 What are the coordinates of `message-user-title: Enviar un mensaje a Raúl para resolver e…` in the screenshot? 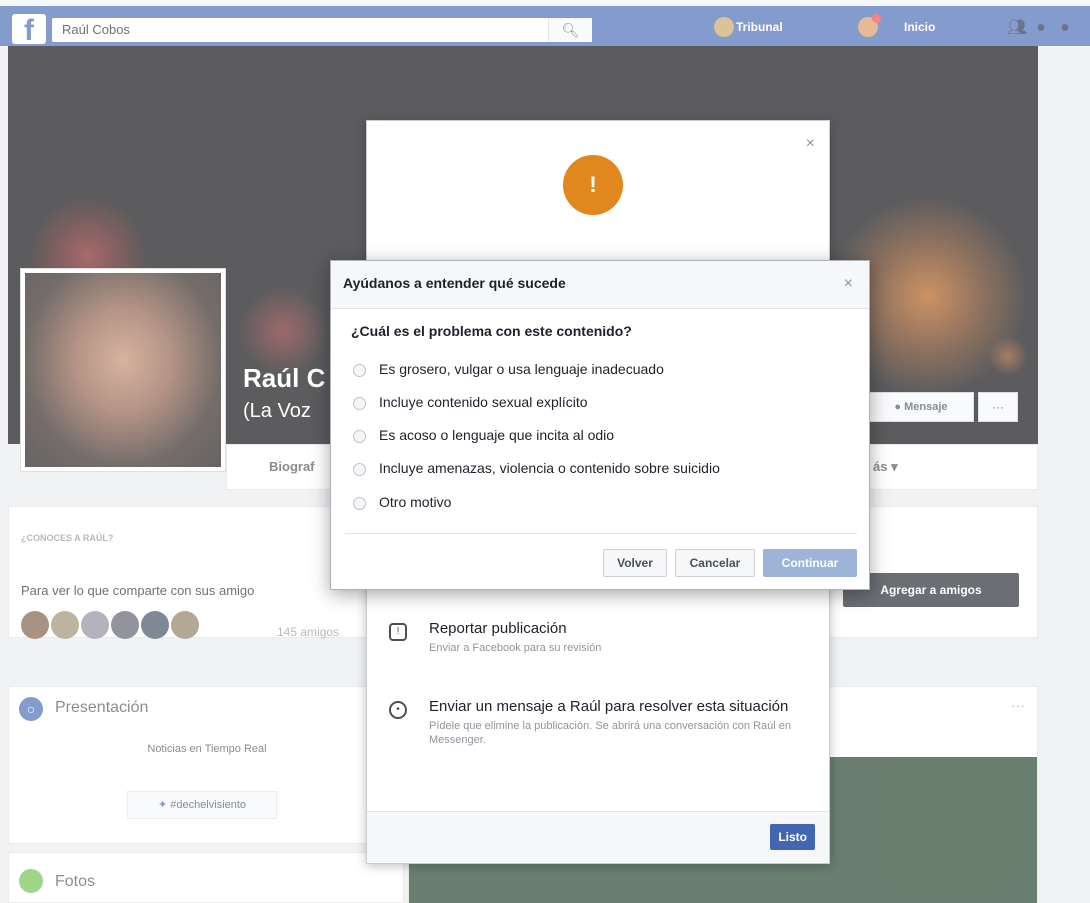 It's located at (609, 706).